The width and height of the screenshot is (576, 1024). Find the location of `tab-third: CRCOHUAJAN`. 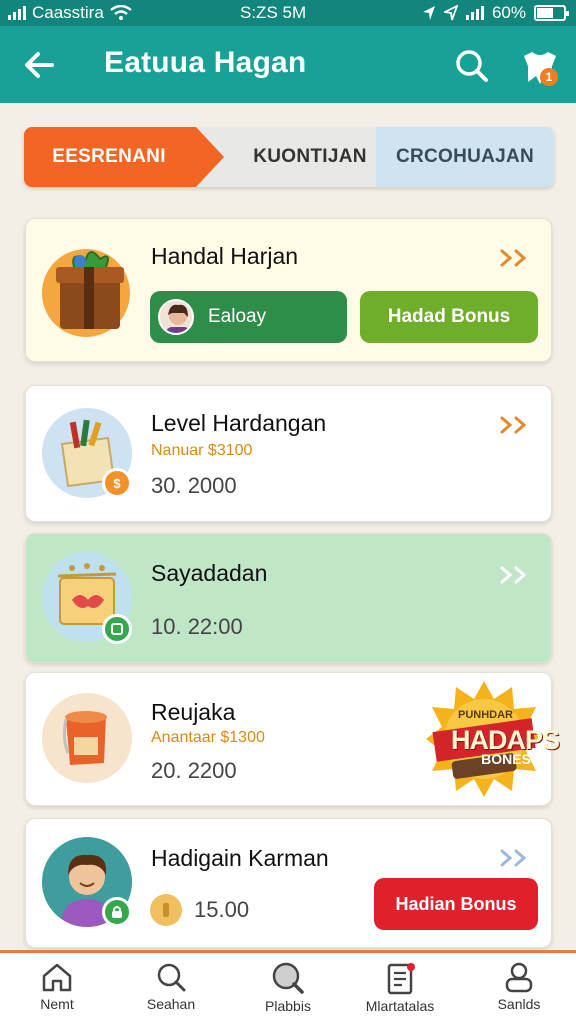

tab-third: CRCOHUAJAN is located at coordinates (465, 157).